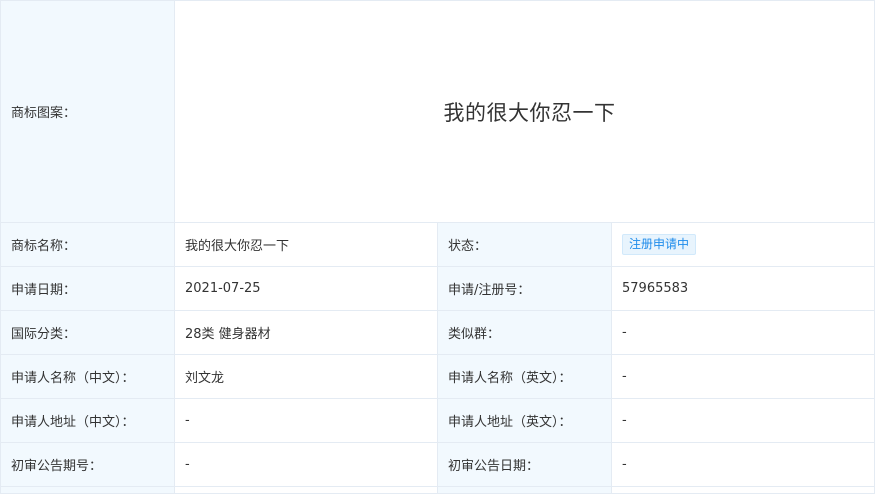 The image size is (885, 494). I want to click on table-row: 商标名称： 我的很大你忍一下 状态： 注册申请中, so click(437, 244).